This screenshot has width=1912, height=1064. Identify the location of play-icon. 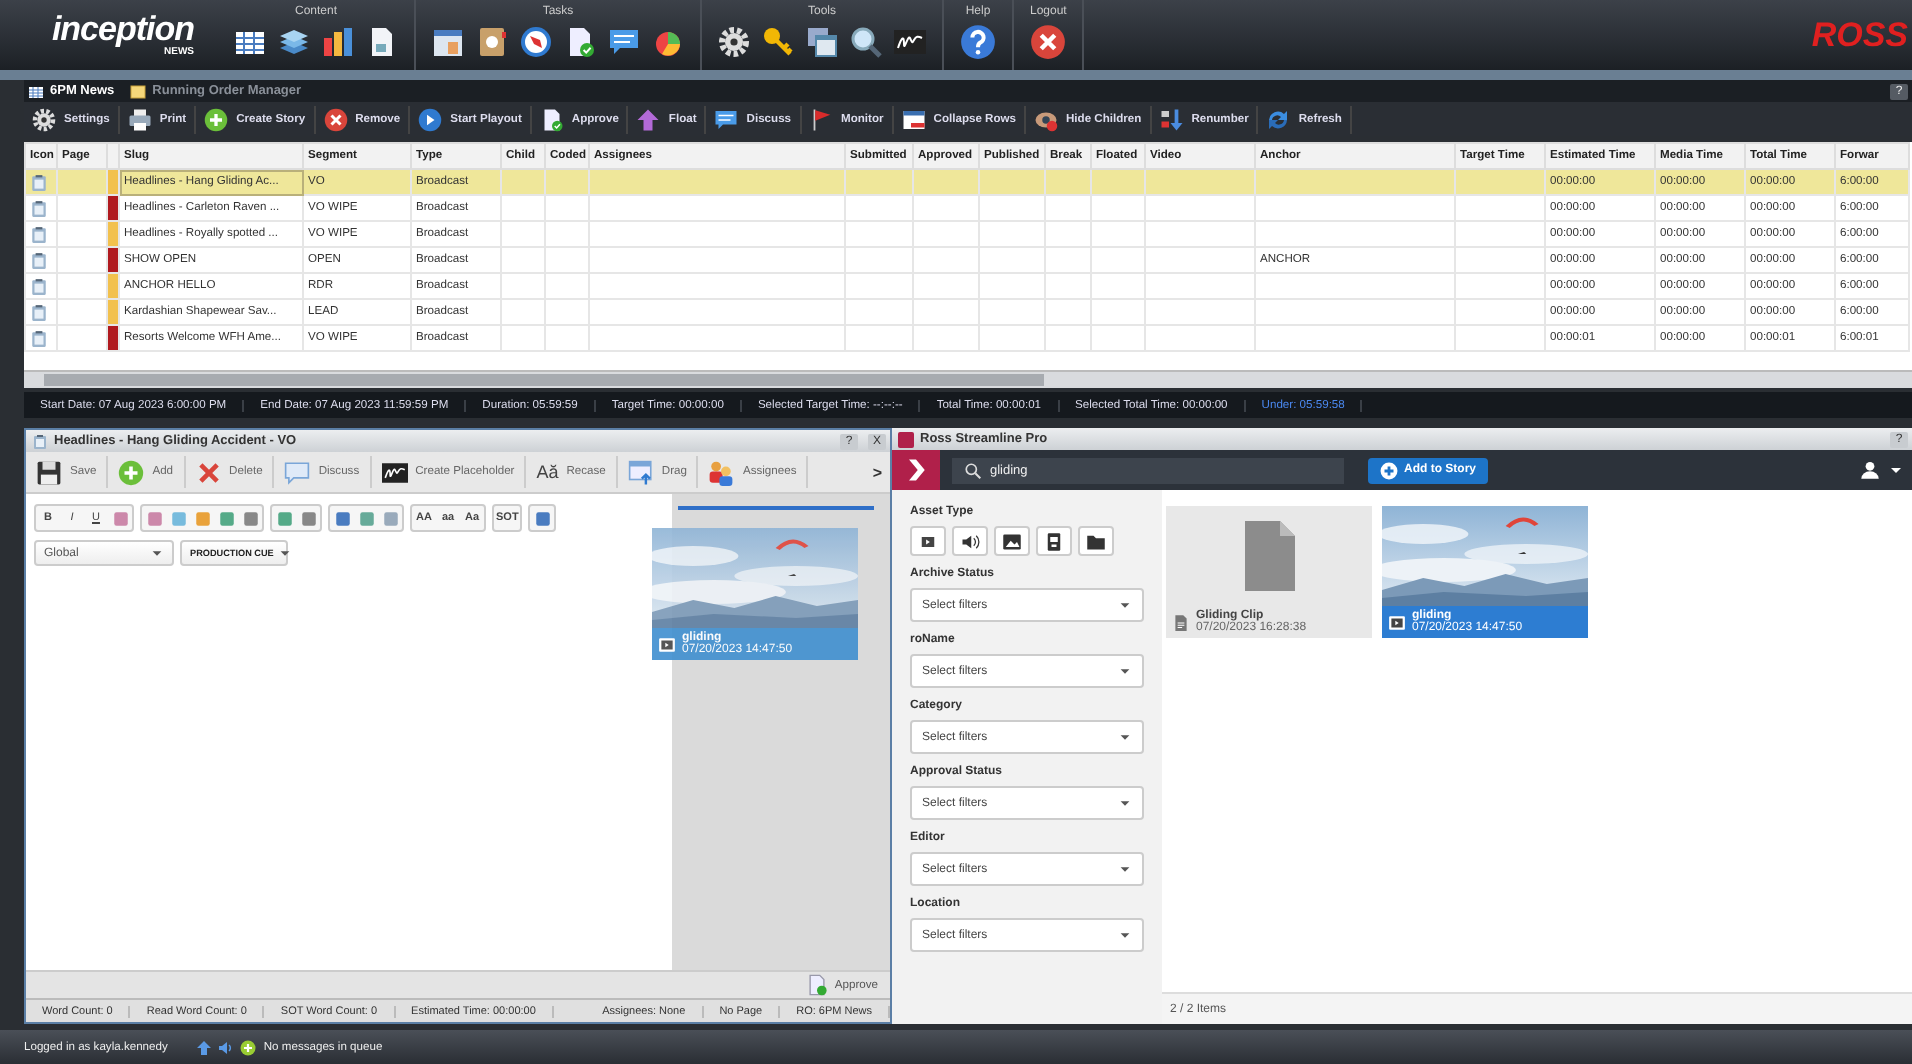
(430, 119).